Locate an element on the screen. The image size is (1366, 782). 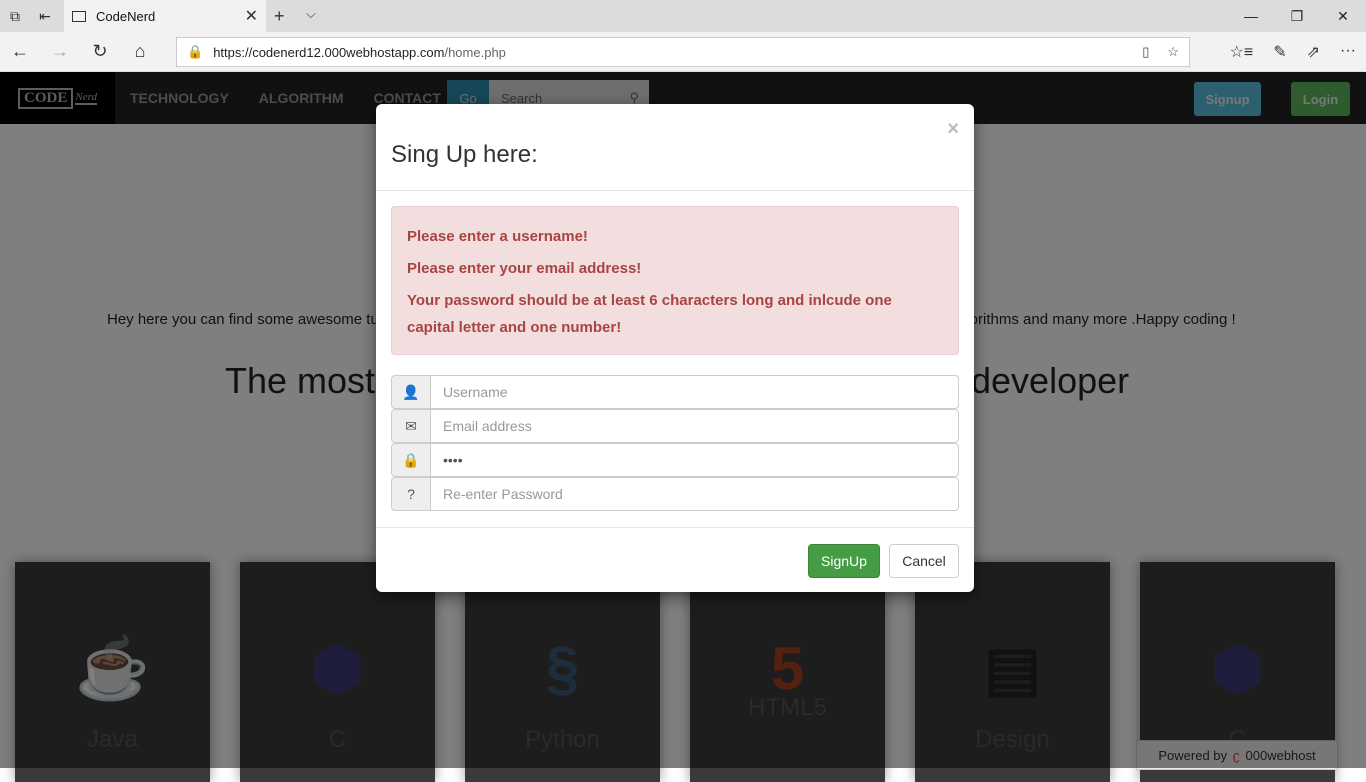
password-group: 🔒 is located at coordinates (675, 460).